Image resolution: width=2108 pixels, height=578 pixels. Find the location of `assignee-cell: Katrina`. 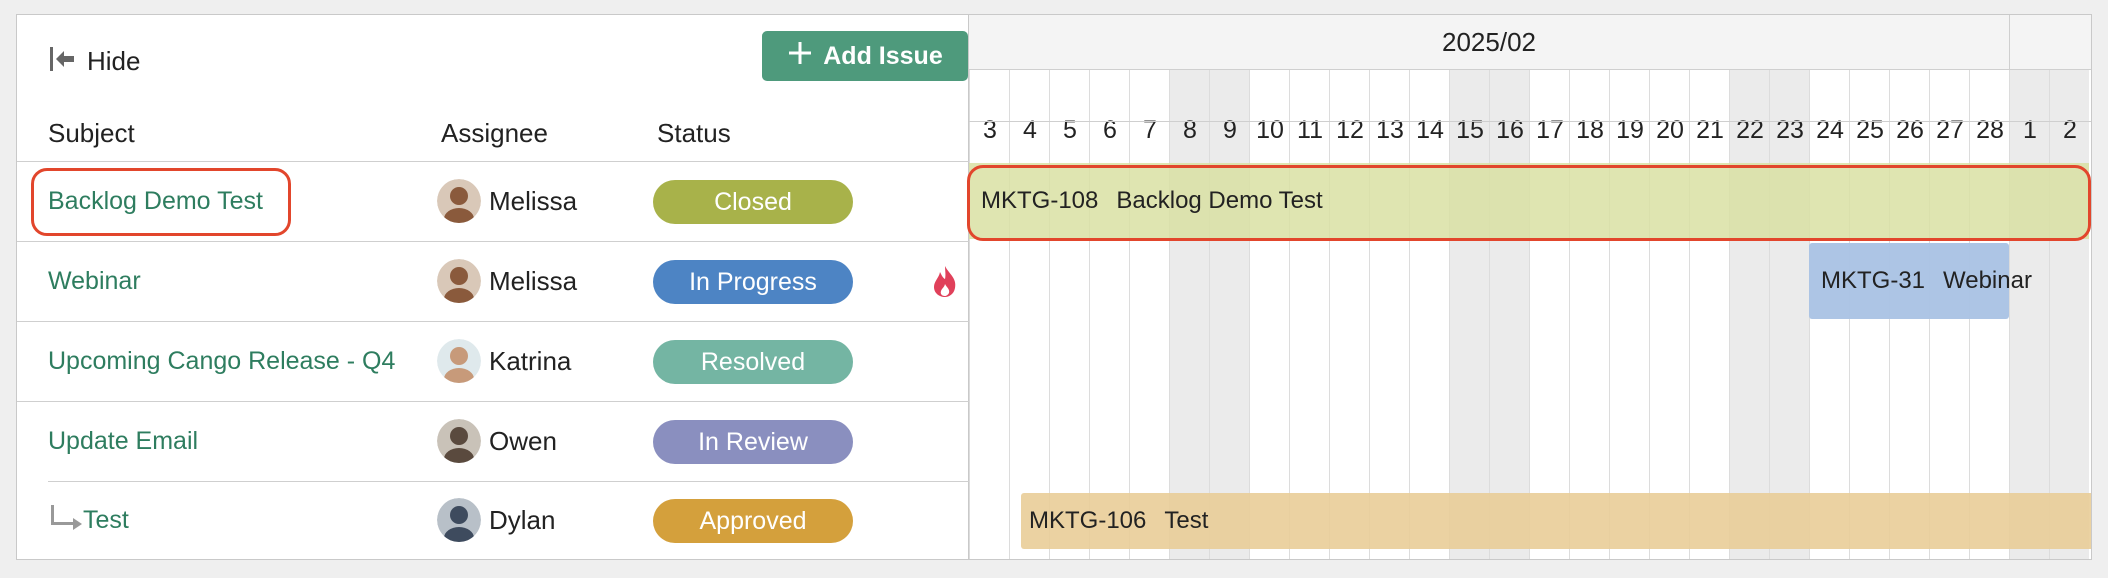

assignee-cell: Katrina is located at coordinates (504, 361).